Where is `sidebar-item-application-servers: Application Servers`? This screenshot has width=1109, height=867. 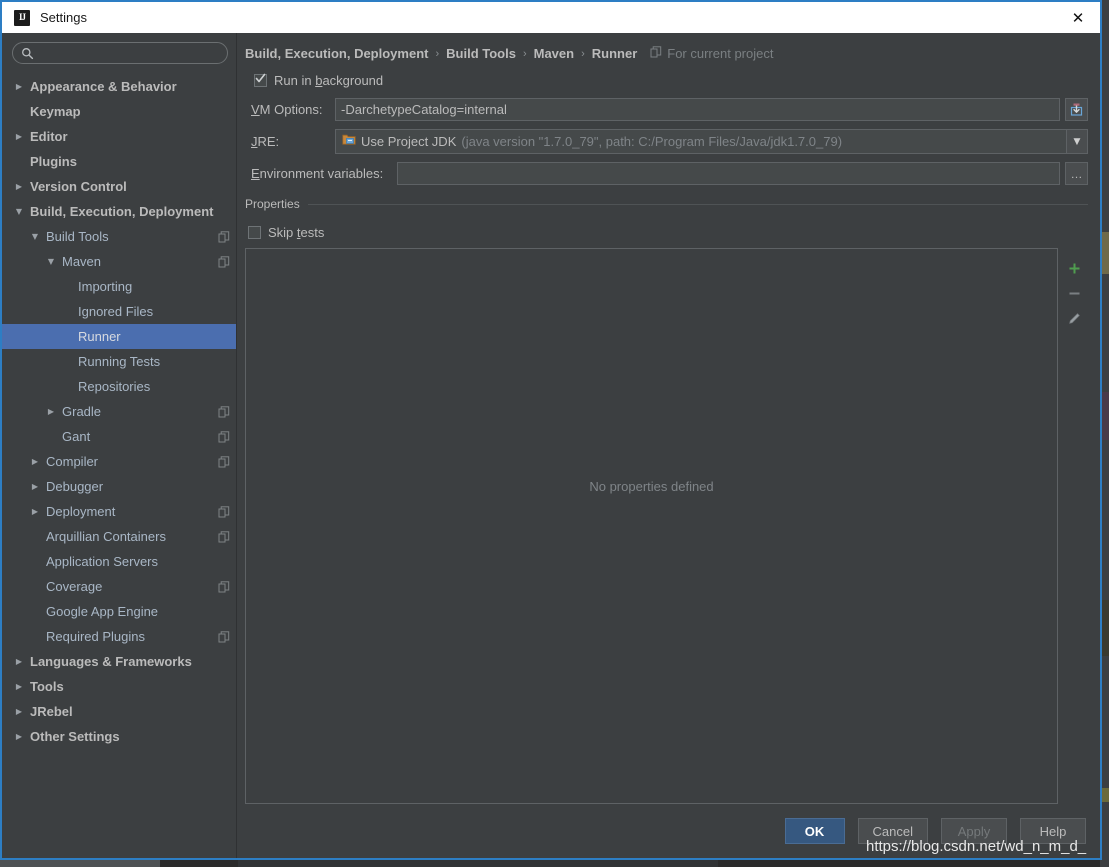 sidebar-item-application-servers: Application Servers is located at coordinates (119, 561).